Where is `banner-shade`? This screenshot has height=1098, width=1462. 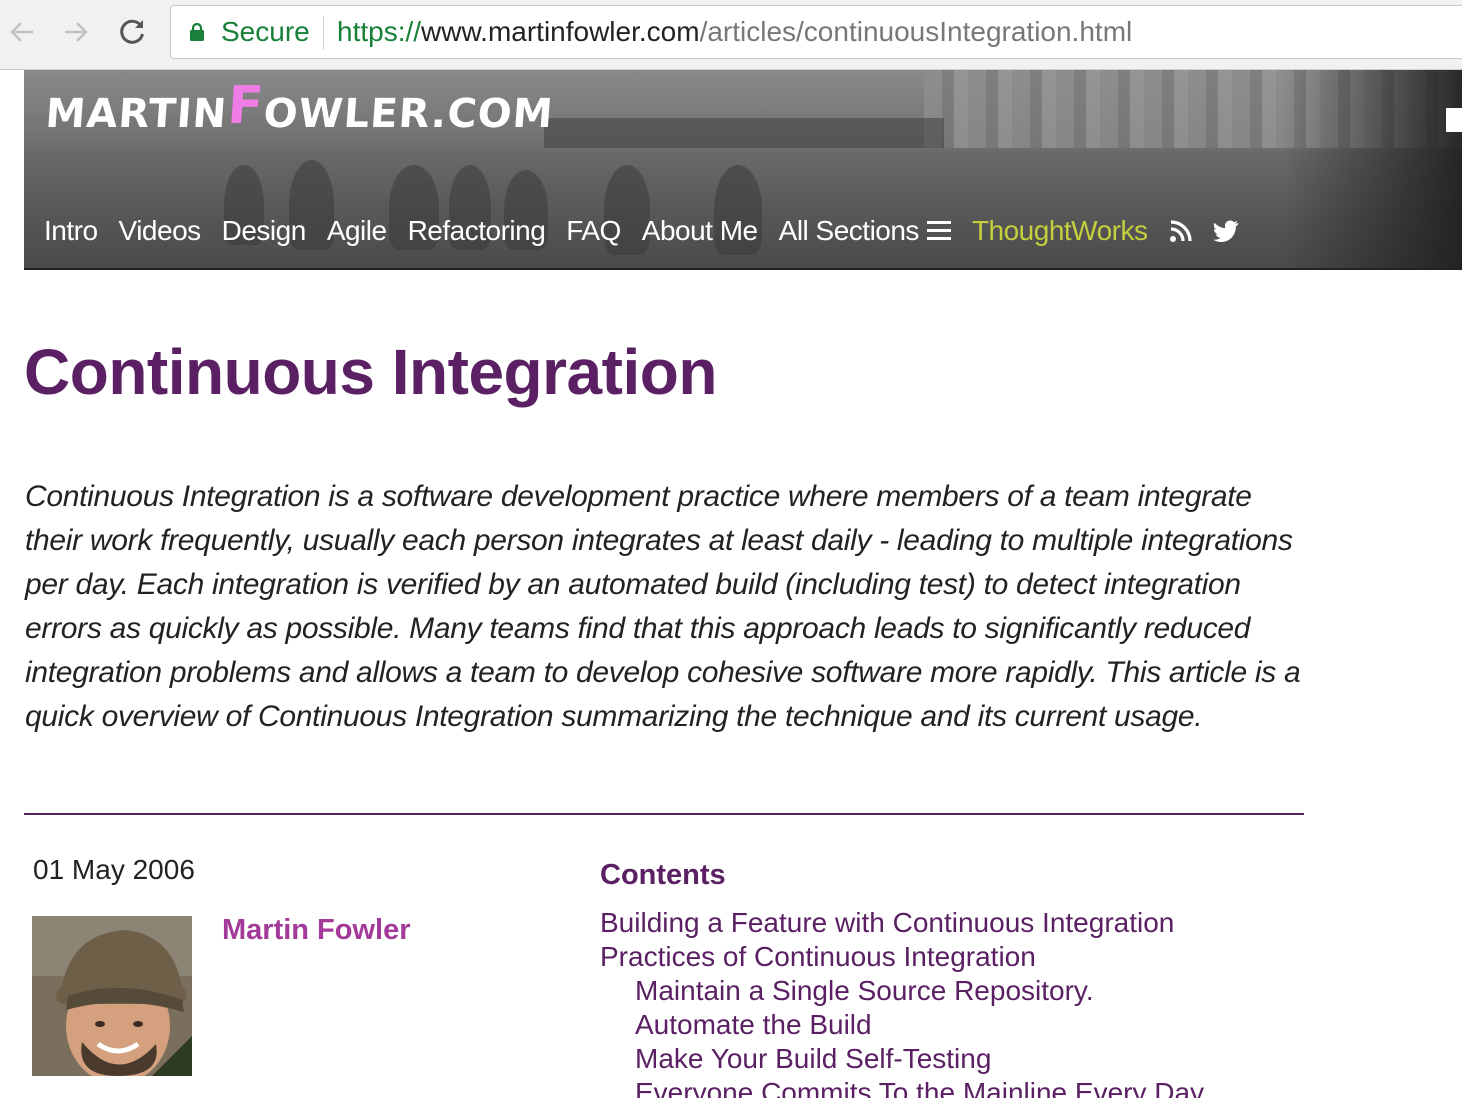
banner-shade is located at coordinates (1372, 169).